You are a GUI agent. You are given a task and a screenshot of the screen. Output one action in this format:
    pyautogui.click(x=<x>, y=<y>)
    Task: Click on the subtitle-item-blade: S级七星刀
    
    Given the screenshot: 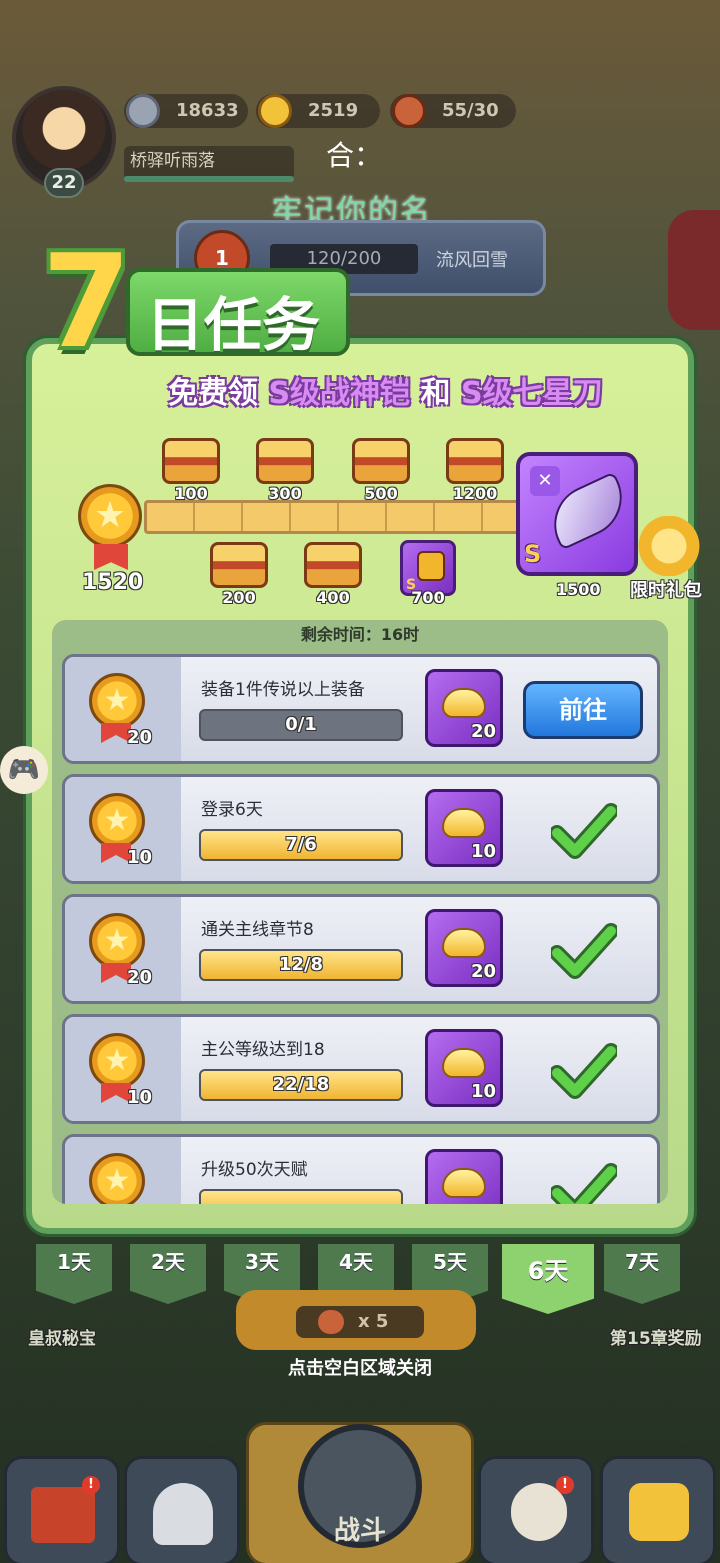 What is the action you would take?
    pyautogui.click(x=531, y=393)
    